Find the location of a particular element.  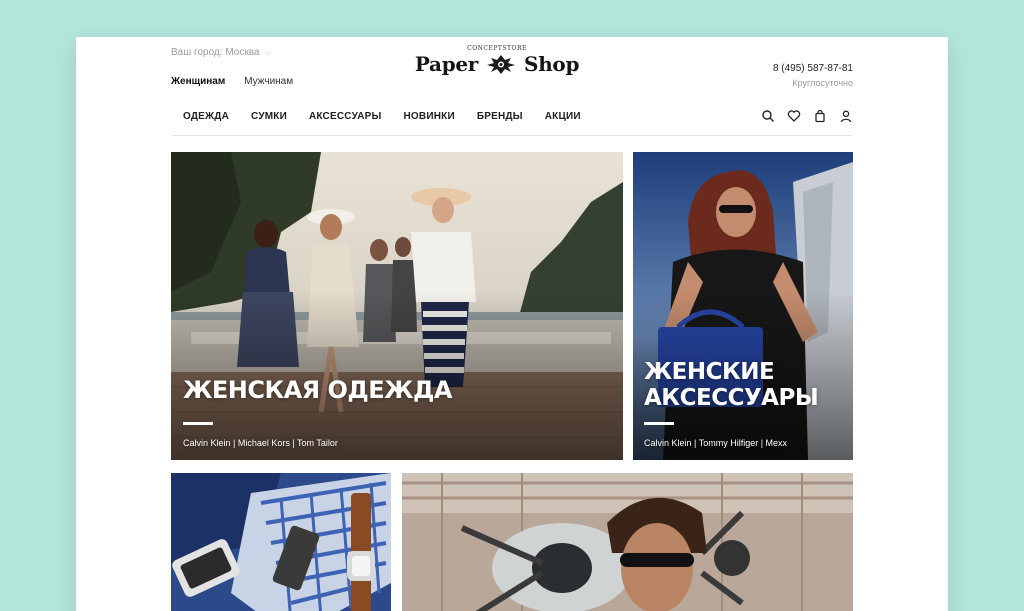

mens-accessories-photo is located at coordinates (281, 542).